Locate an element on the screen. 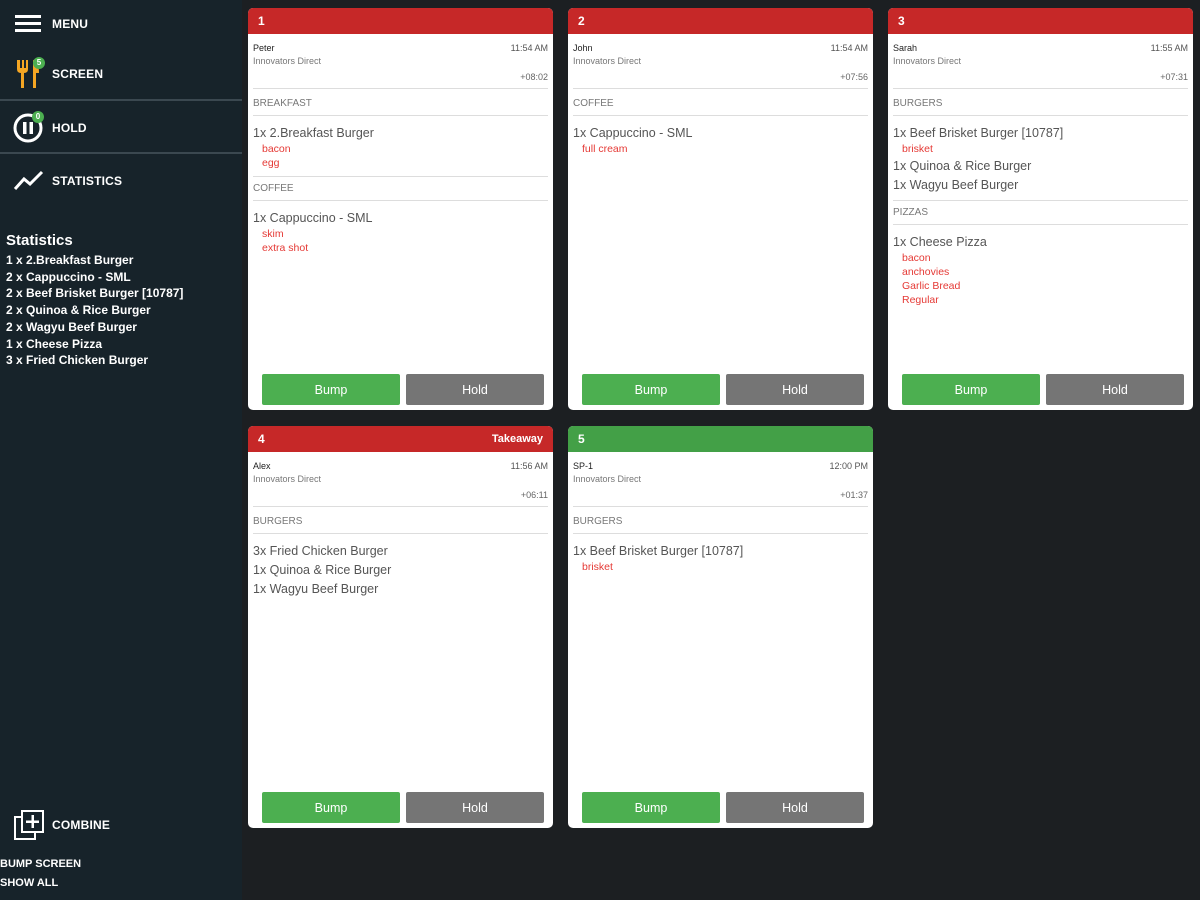  item-modifier: full cream is located at coordinates (605, 149).